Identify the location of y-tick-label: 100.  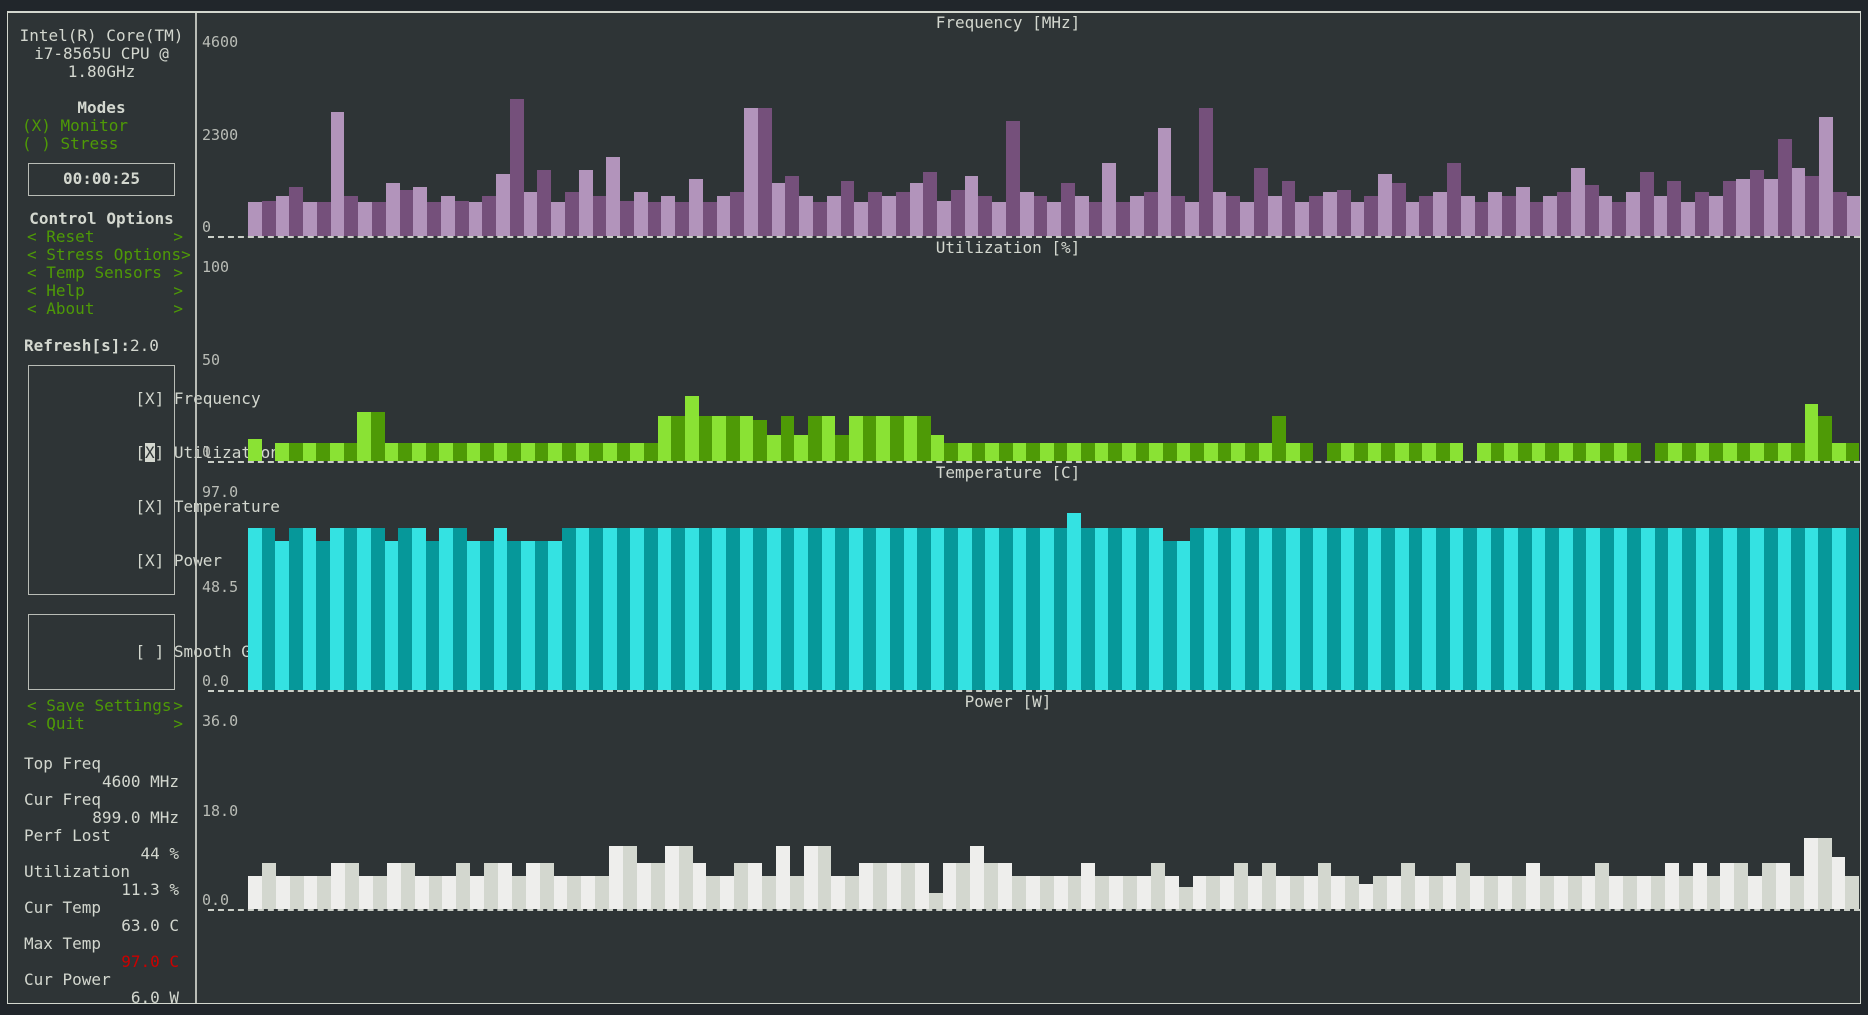
(216, 267).